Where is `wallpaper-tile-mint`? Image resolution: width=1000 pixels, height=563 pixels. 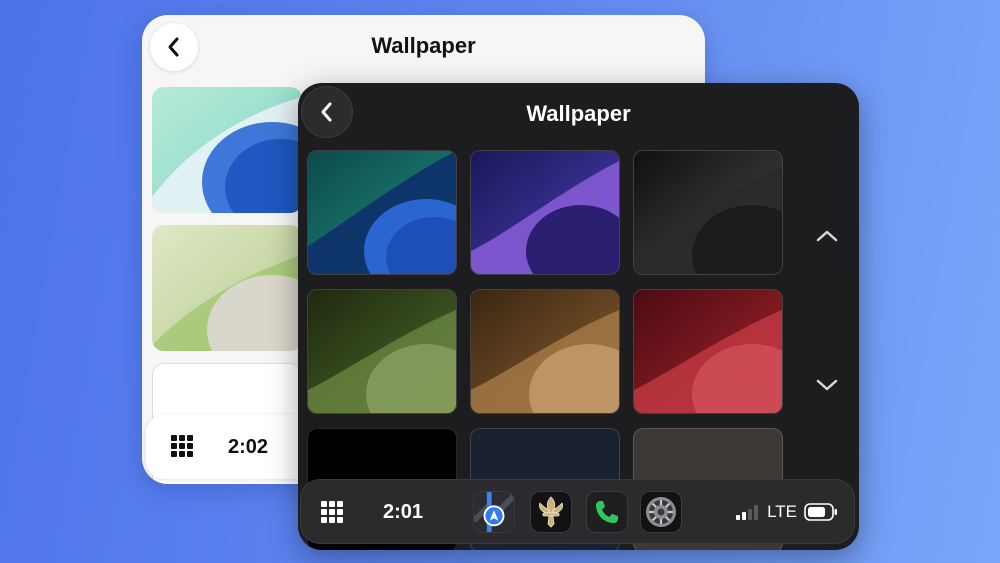
wallpaper-tile-mint is located at coordinates (227, 150).